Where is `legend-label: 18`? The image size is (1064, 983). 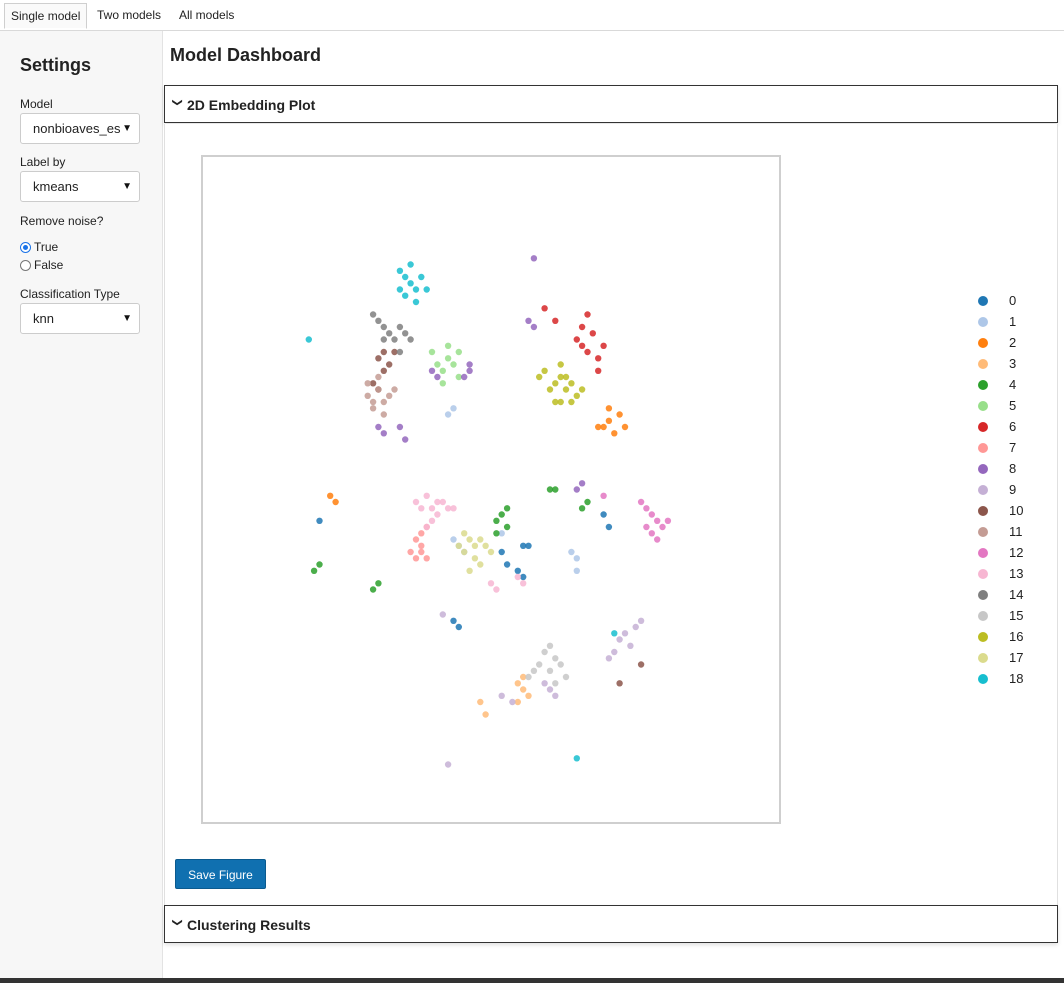 legend-label: 18 is located at coordinates (1016, 678).